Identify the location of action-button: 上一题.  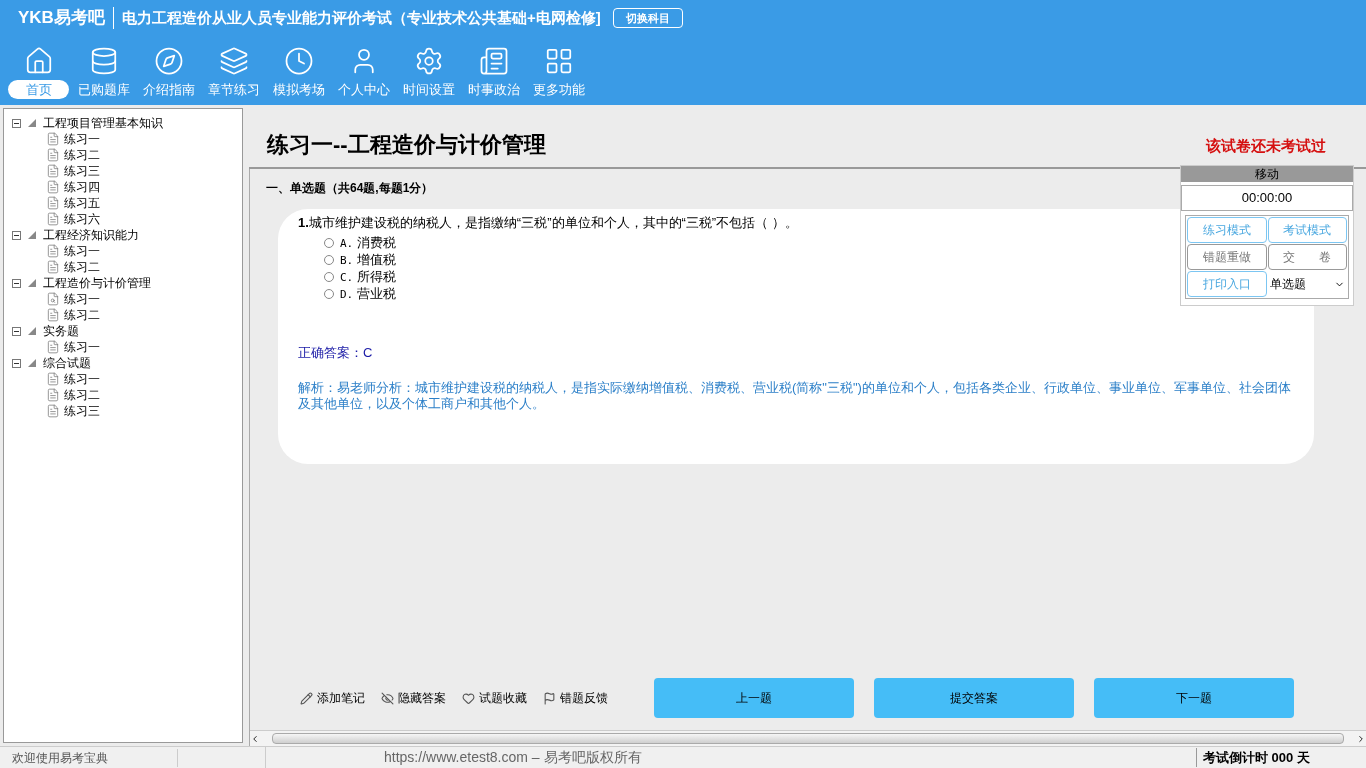
(754, 698).